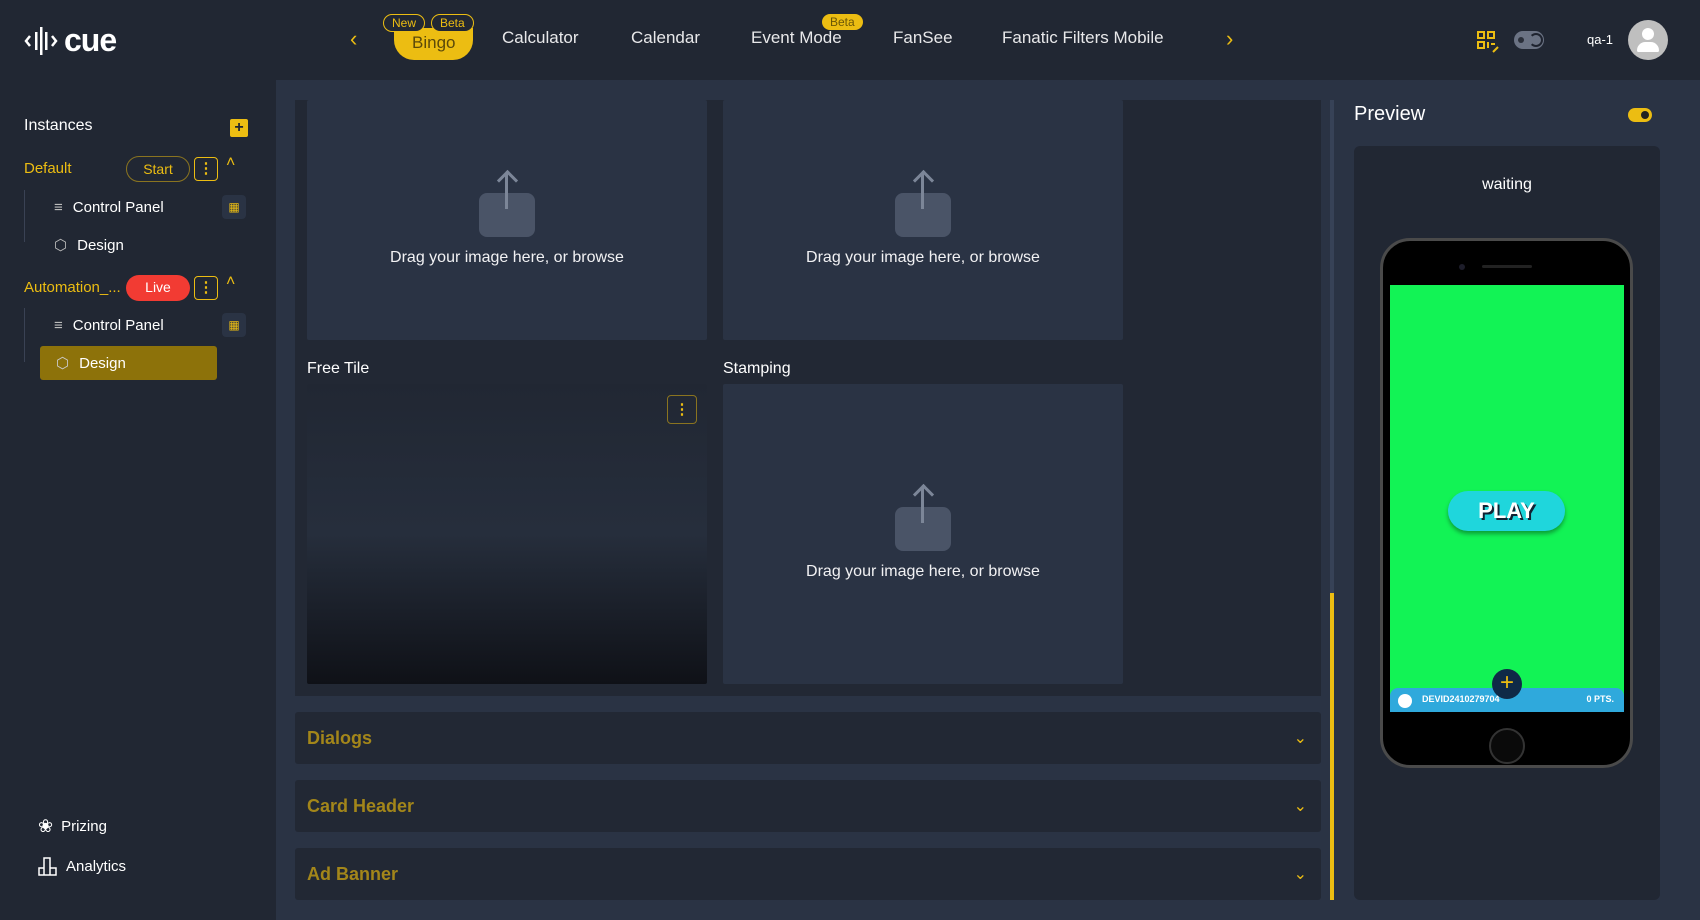  Describe the element at coordinates (1489, 43) in the screenshot. I see `qr-edit-icon` at that location.